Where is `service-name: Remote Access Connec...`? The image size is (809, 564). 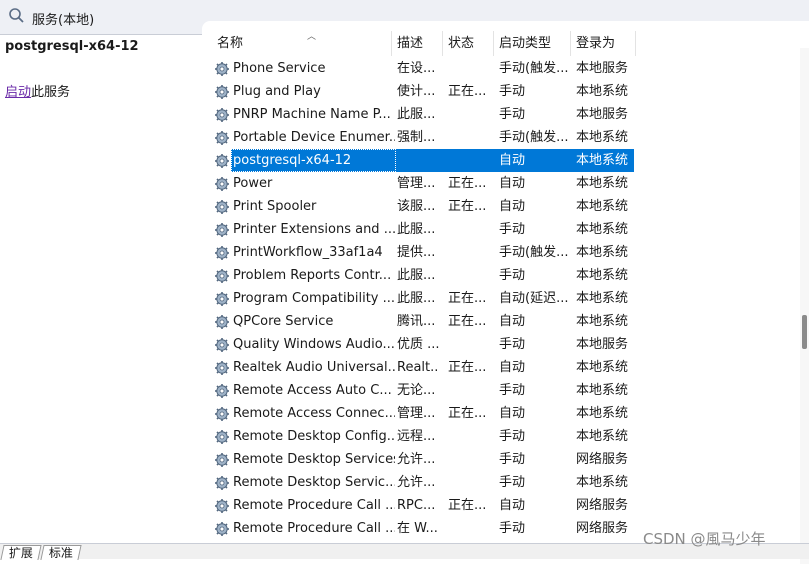
service-name: Remote Access Connec... is located at coordinates (314, 413).